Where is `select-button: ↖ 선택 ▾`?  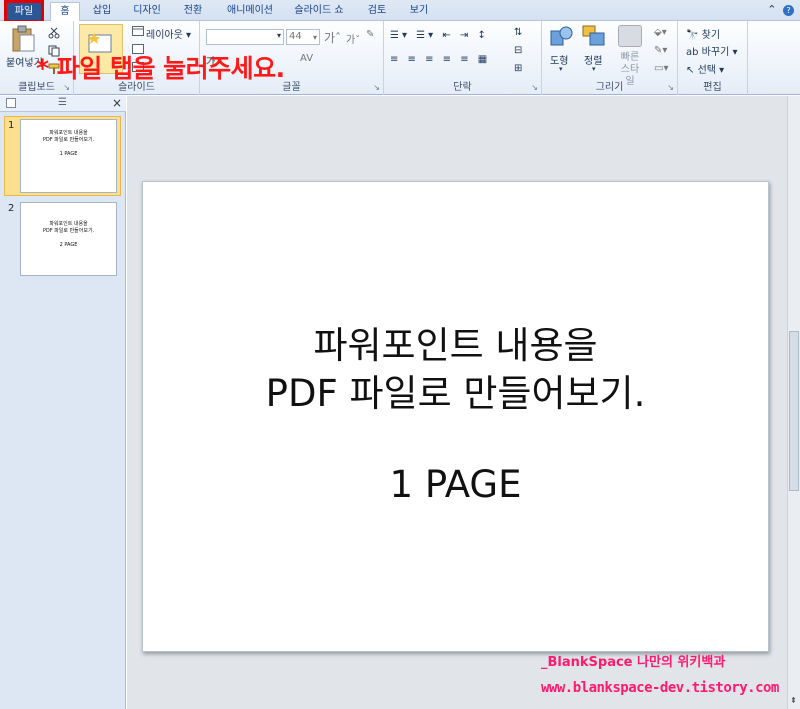 select-button: ↖ 선택 ▾ is located at coordinates (705, 68).